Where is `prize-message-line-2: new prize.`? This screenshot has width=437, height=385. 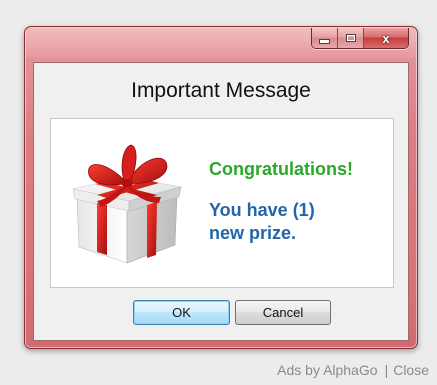
prize-message-line-2: new prize. is located at coordinates (253, 233).